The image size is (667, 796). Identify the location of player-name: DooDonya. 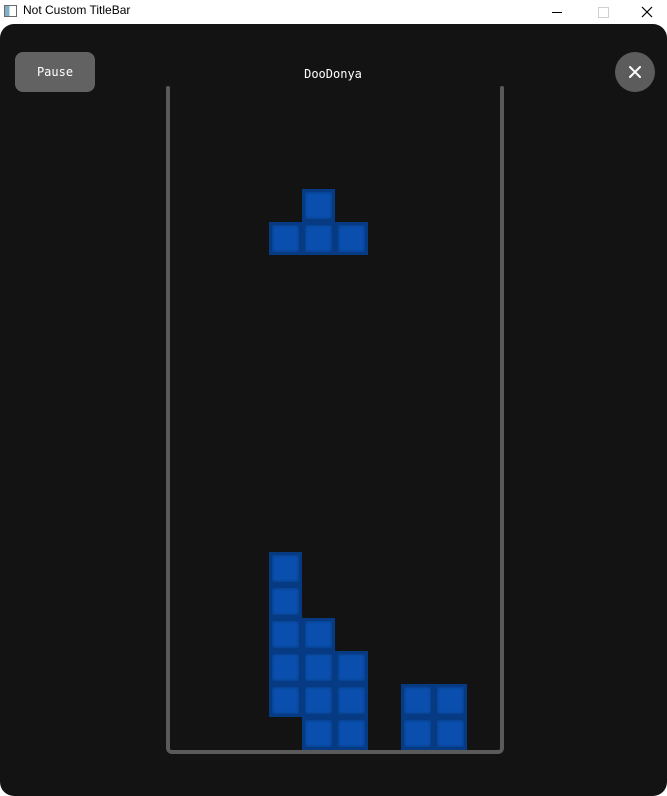
(333, 74).